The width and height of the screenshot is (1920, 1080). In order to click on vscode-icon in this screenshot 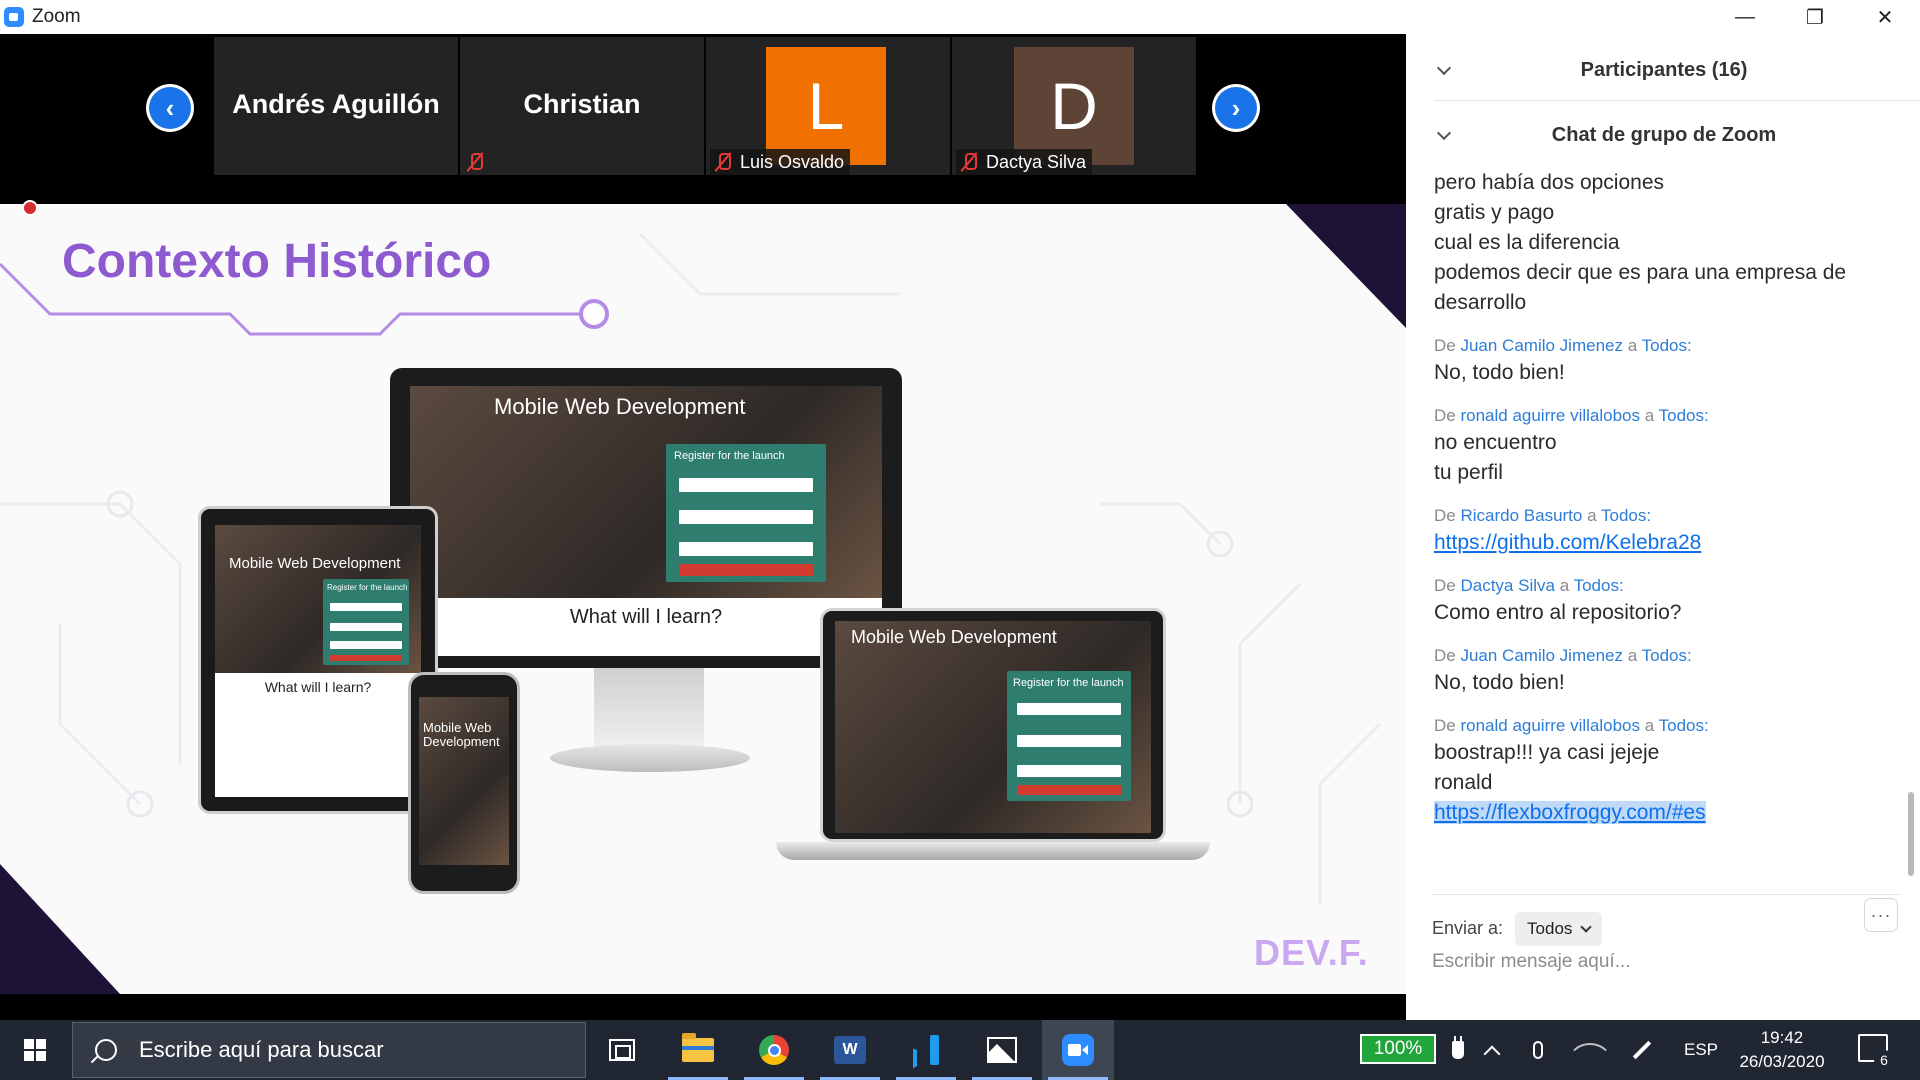, I will do `click(926, 1050)`.